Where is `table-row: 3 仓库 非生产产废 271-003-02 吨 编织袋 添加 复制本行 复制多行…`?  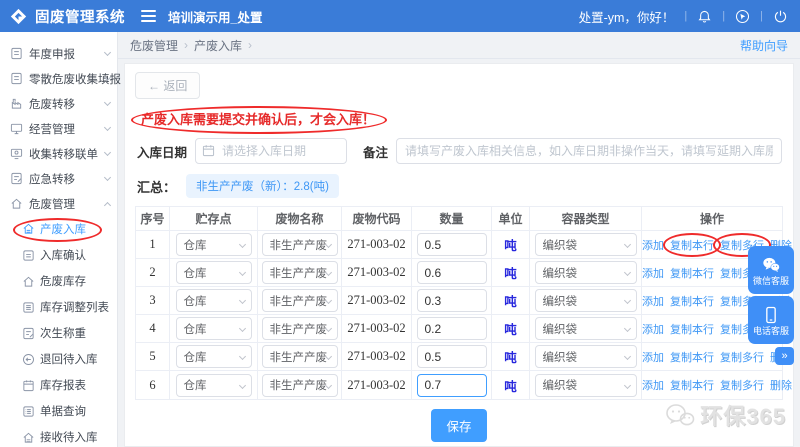
table-row: 3 仓库 非生产产废 271-003-02 吨 编织袋 添加 复制本行 复制多行… is located at coordinates (464, 301).